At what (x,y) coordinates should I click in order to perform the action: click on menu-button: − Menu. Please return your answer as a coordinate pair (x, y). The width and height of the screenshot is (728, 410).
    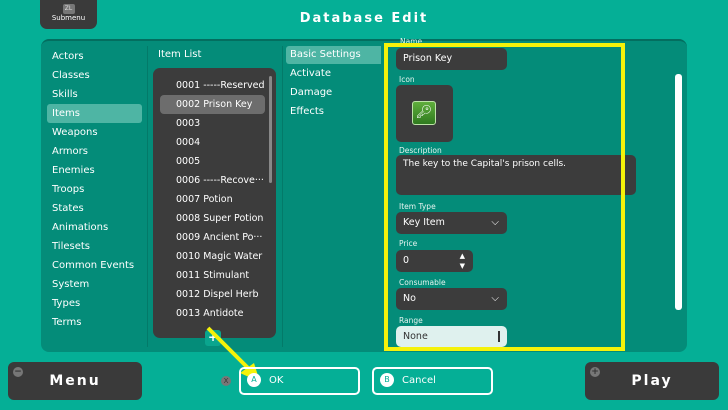
    Looking at the image, I should click on (75, 381).